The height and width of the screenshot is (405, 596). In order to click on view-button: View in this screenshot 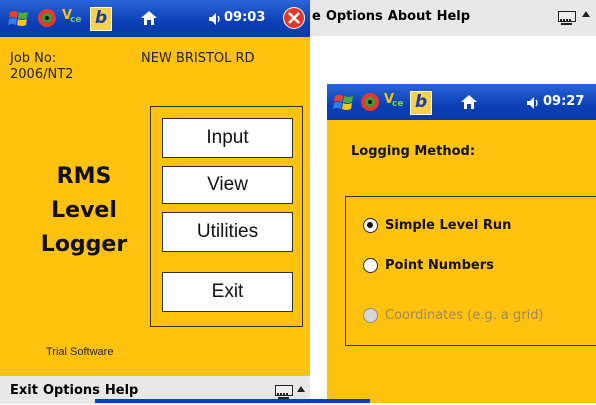, I will do `click(227, 185)`.